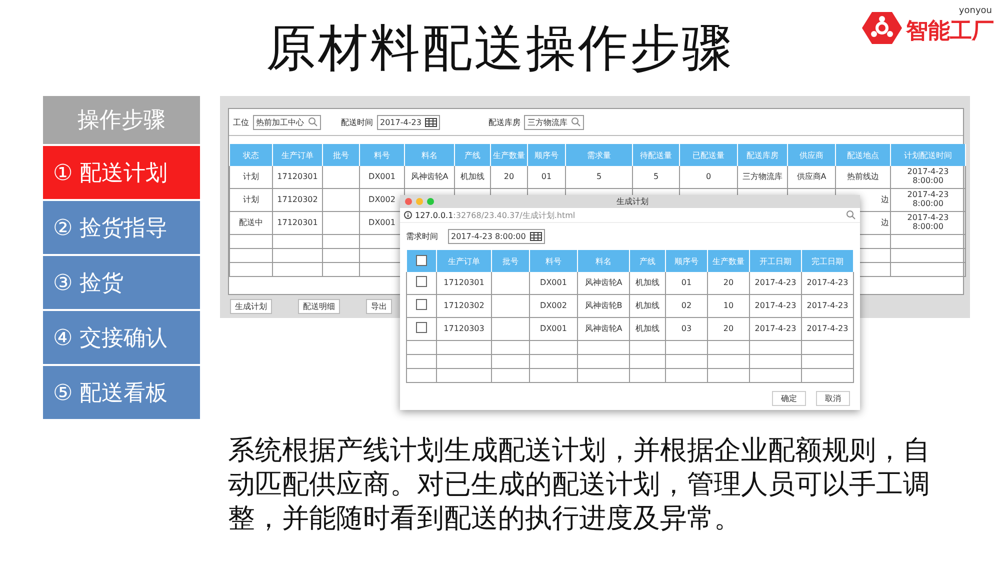  What do you see at coordinates (121, 227) in the screenshot?
I see `step-item: ② 捡货指导` at bounding box center [121, 227].